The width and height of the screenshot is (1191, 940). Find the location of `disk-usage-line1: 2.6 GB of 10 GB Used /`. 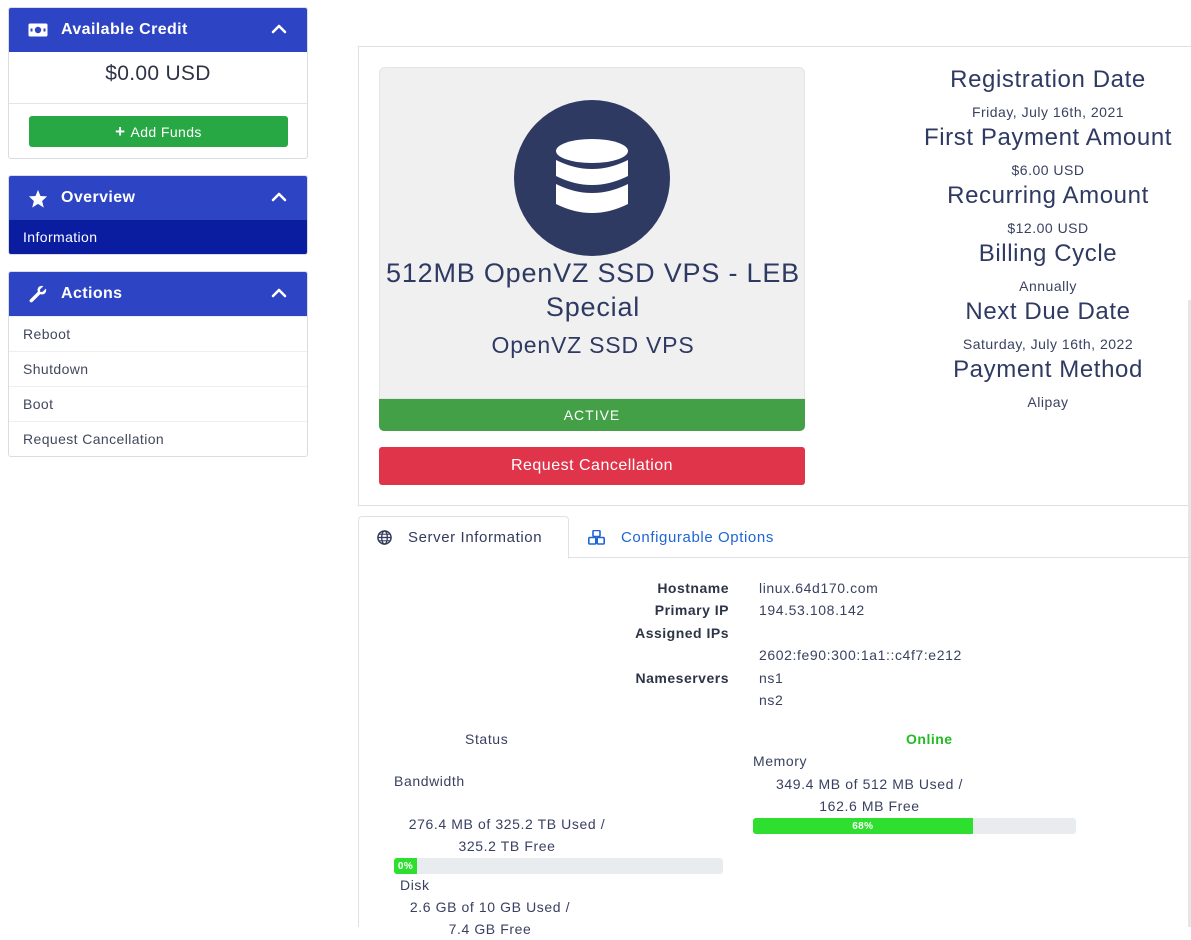

disk-usage-line1: 2.6 GB of 10 GB Used / is located at coordinates (490, 907).